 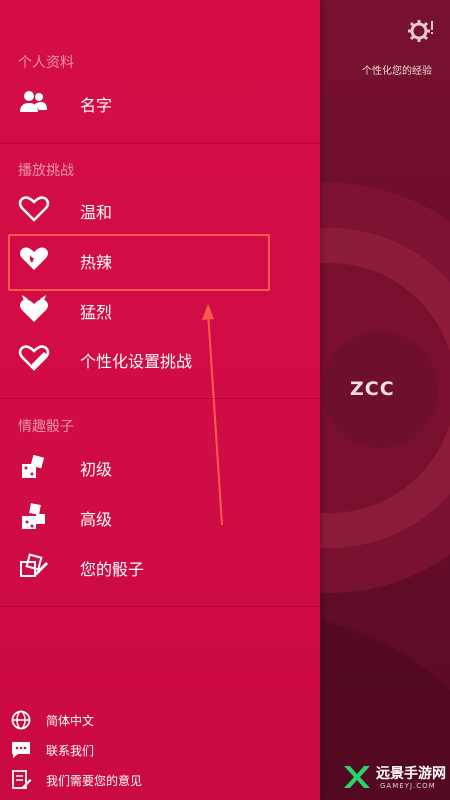 What do you see at coordinates (136, 361) in the screenshot?
I see `drawer-item-label: 个性化设置挑战` at bounding box center [136, 361].